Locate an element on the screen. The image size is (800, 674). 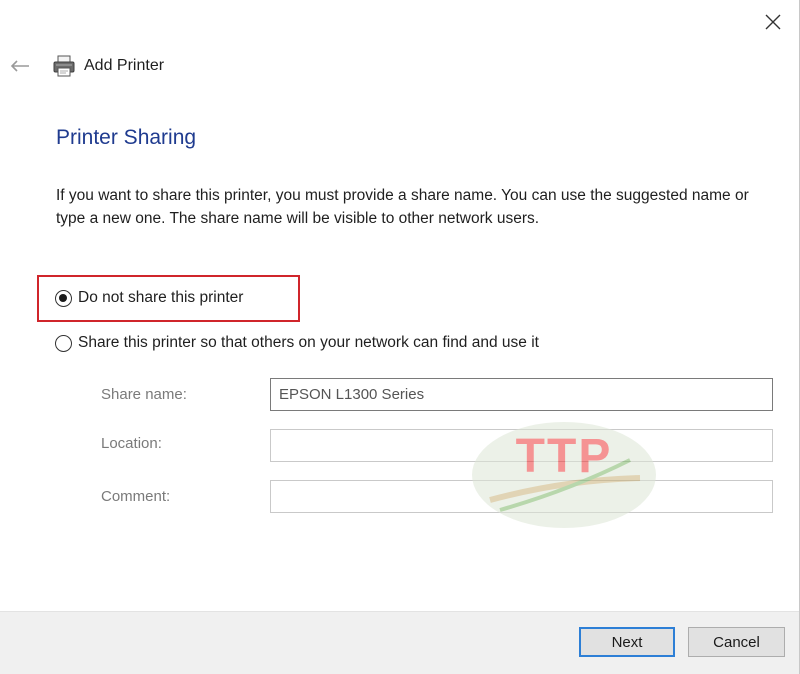
close-icon is located at coordinates (773, 22).